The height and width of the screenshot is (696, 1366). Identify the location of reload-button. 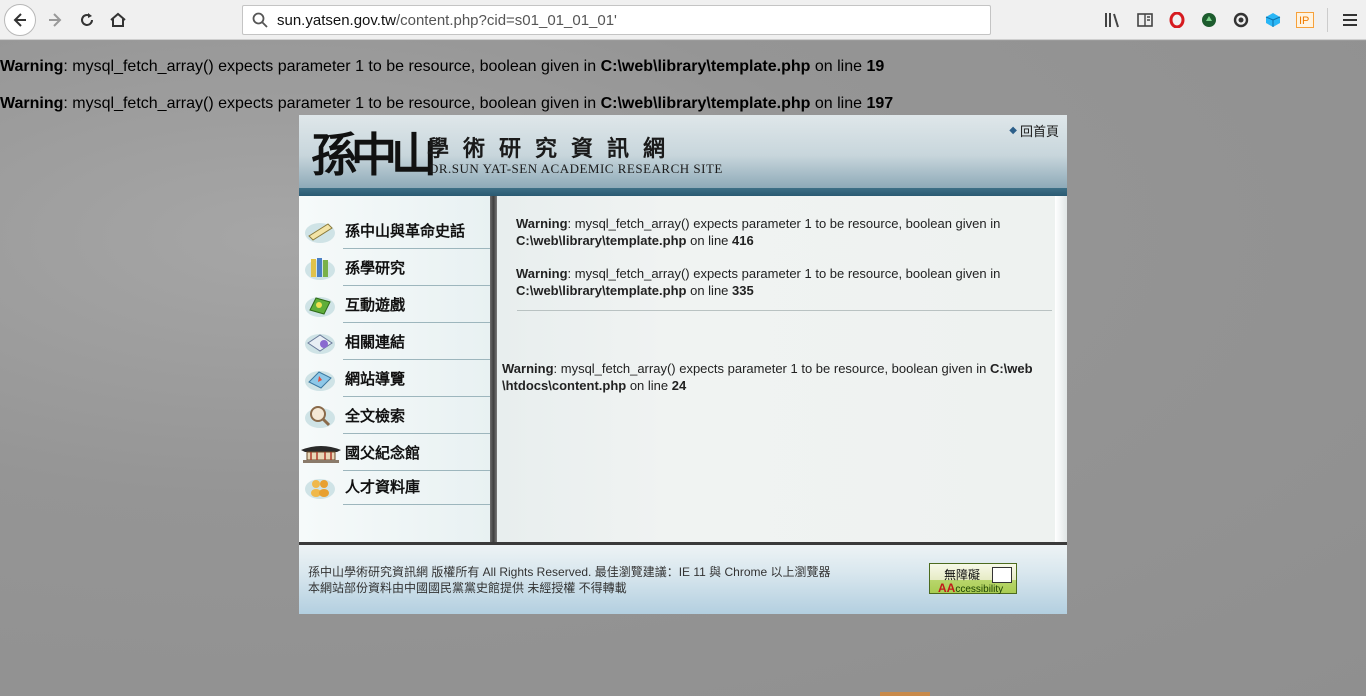
(87, 20).